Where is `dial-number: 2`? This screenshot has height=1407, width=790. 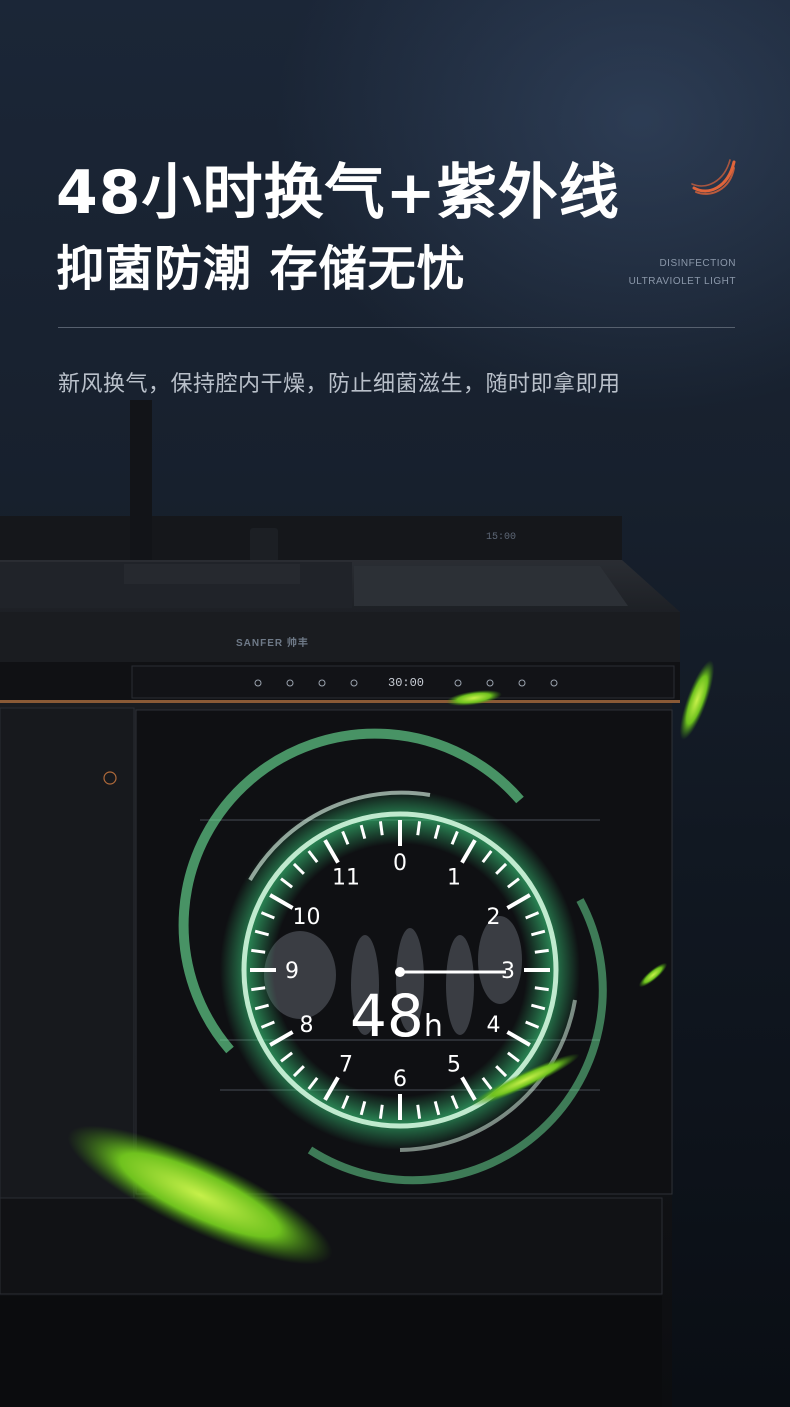 dial-number: 2 is located at coordinates (494, 917).